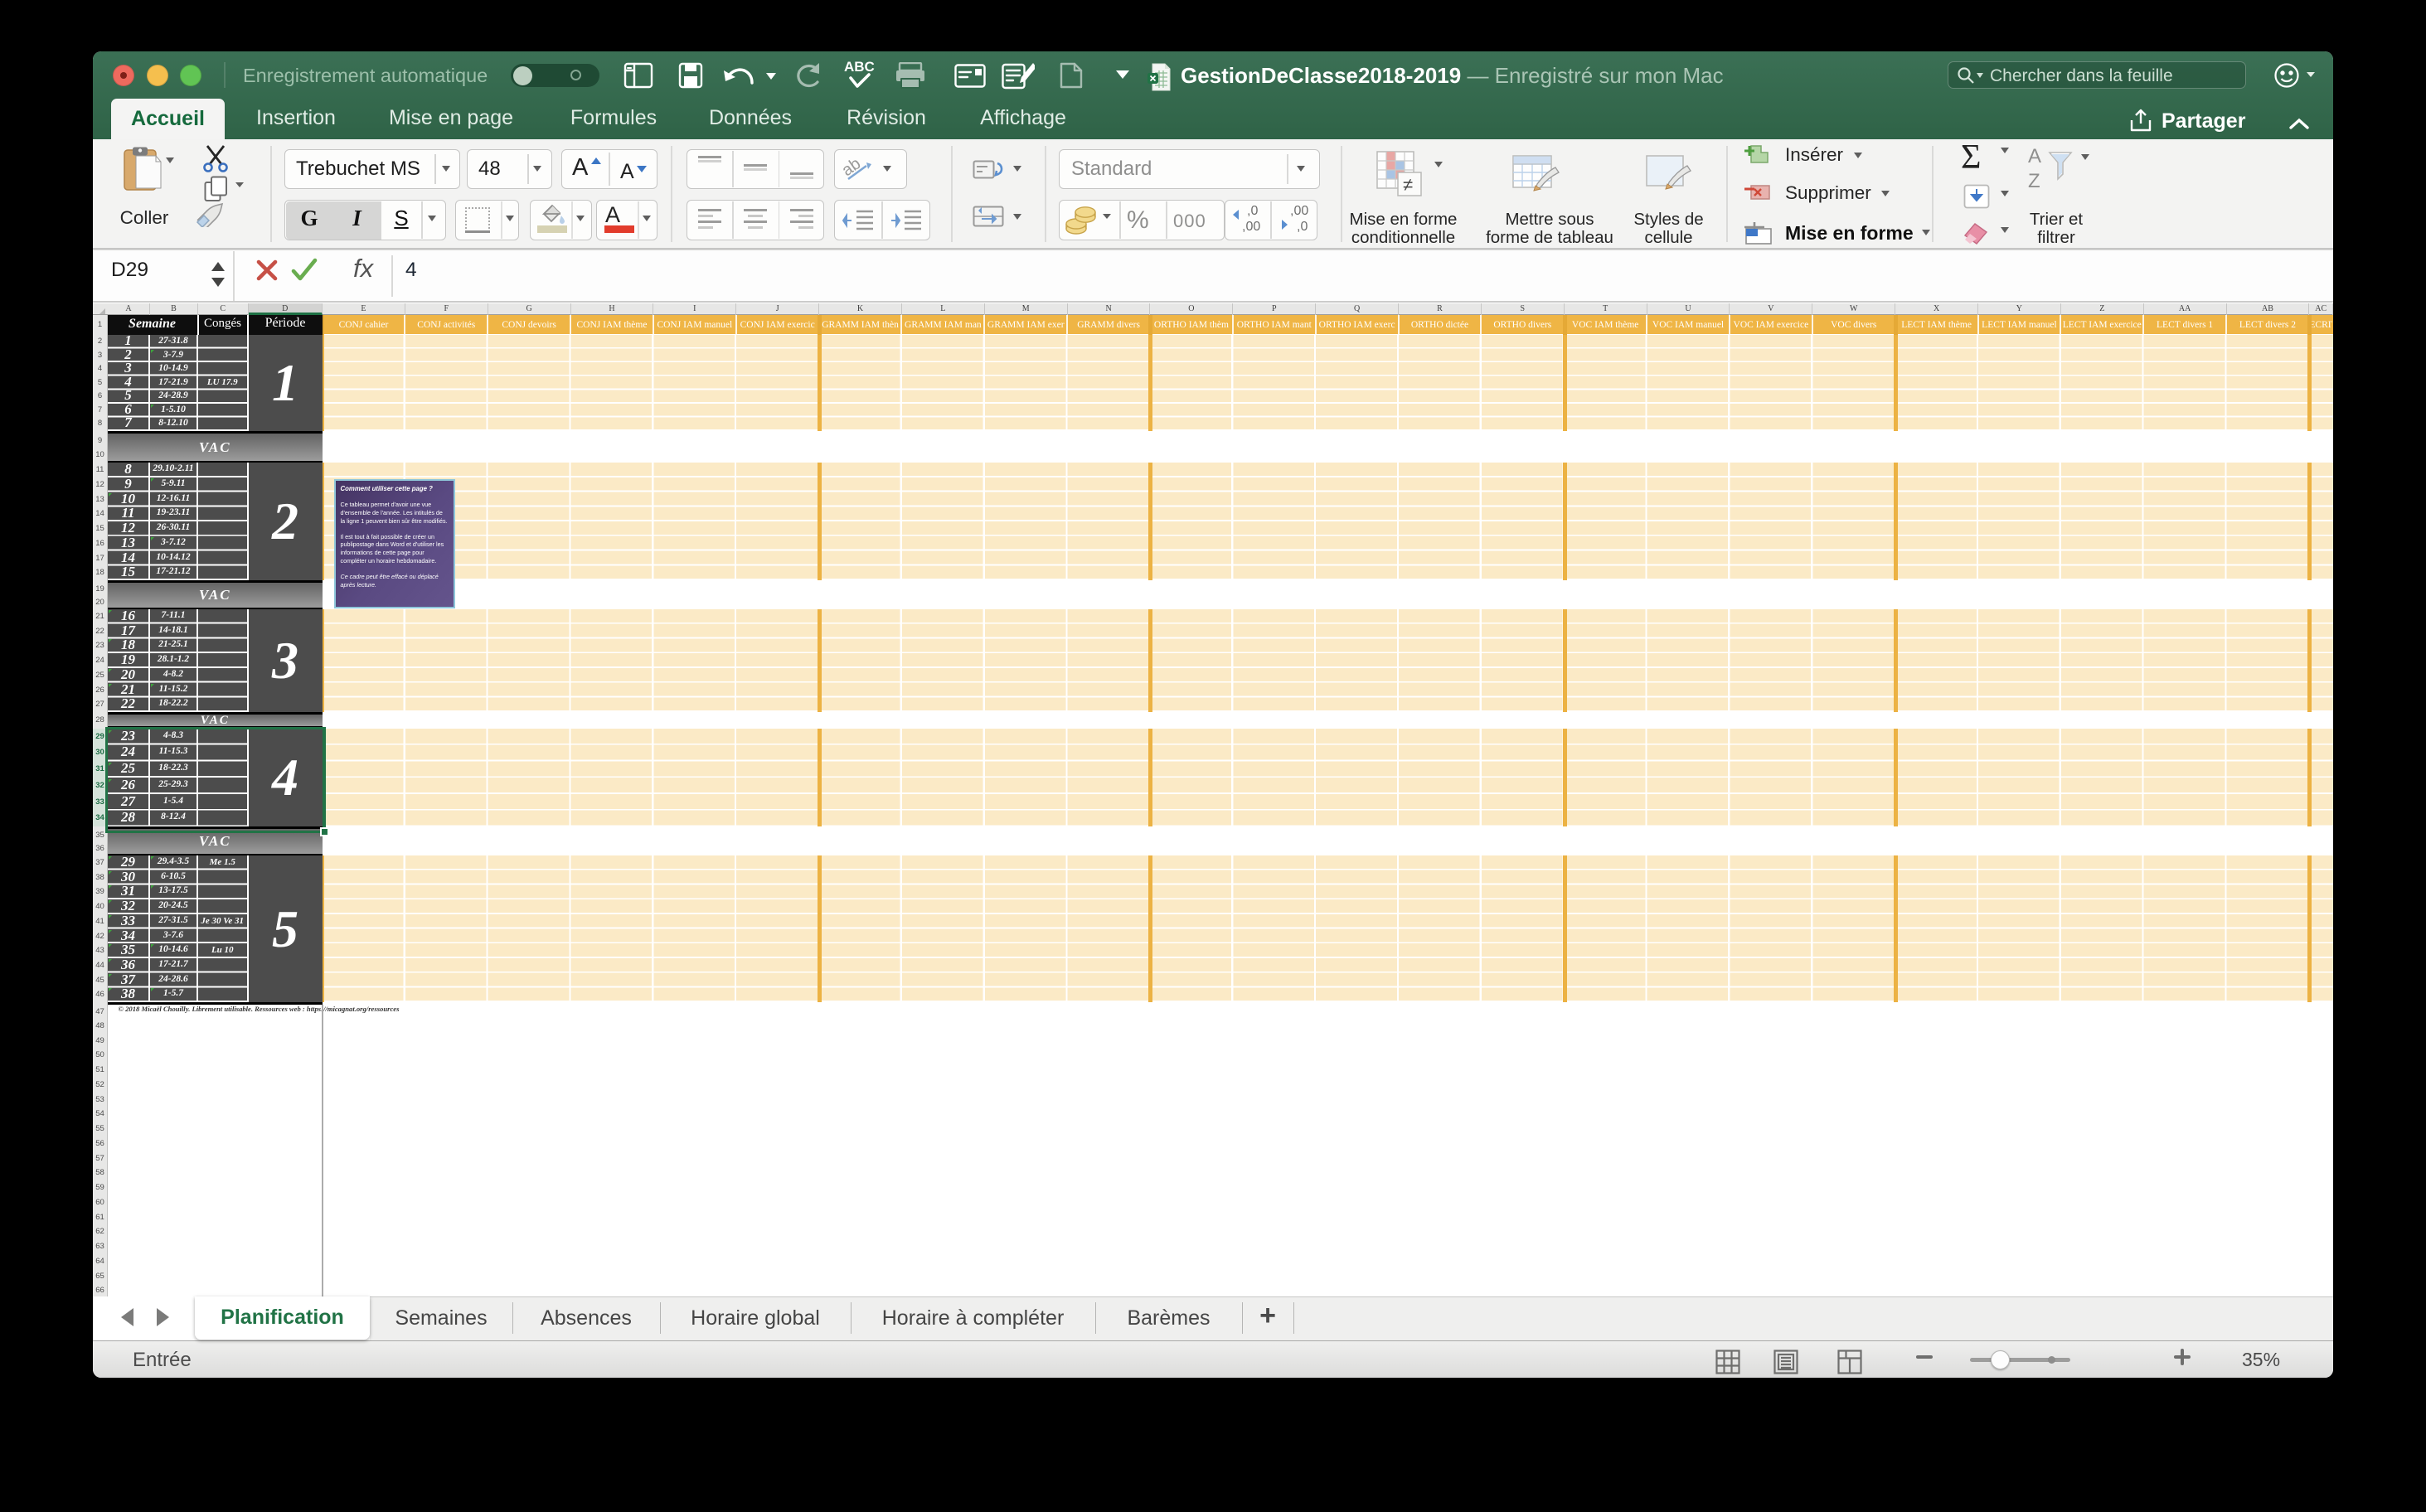 This screenshot has height=1512, width=2426. I want to click on svg-text: A, so click(2034, 156).